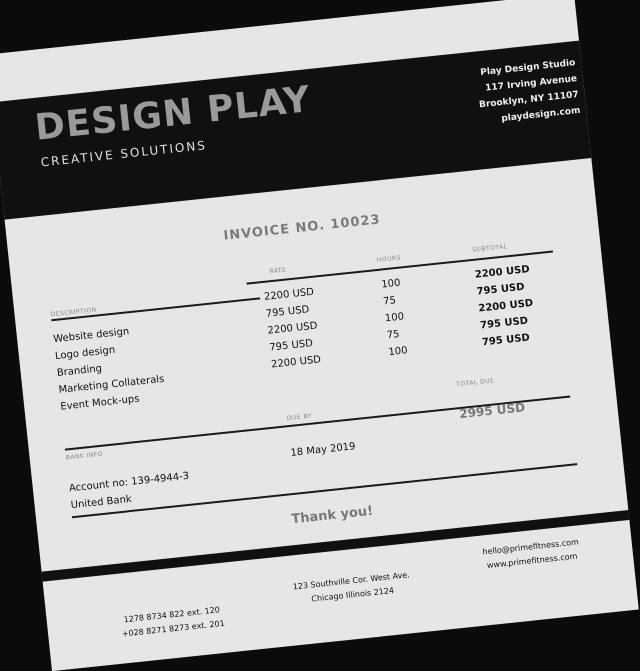 This screenshot has width=640, height=671. What do you see at coordinates (489, 248) in the screenshot?
I see `subtotal-header: SUBTOTAL` at bounding box center [489, 248].